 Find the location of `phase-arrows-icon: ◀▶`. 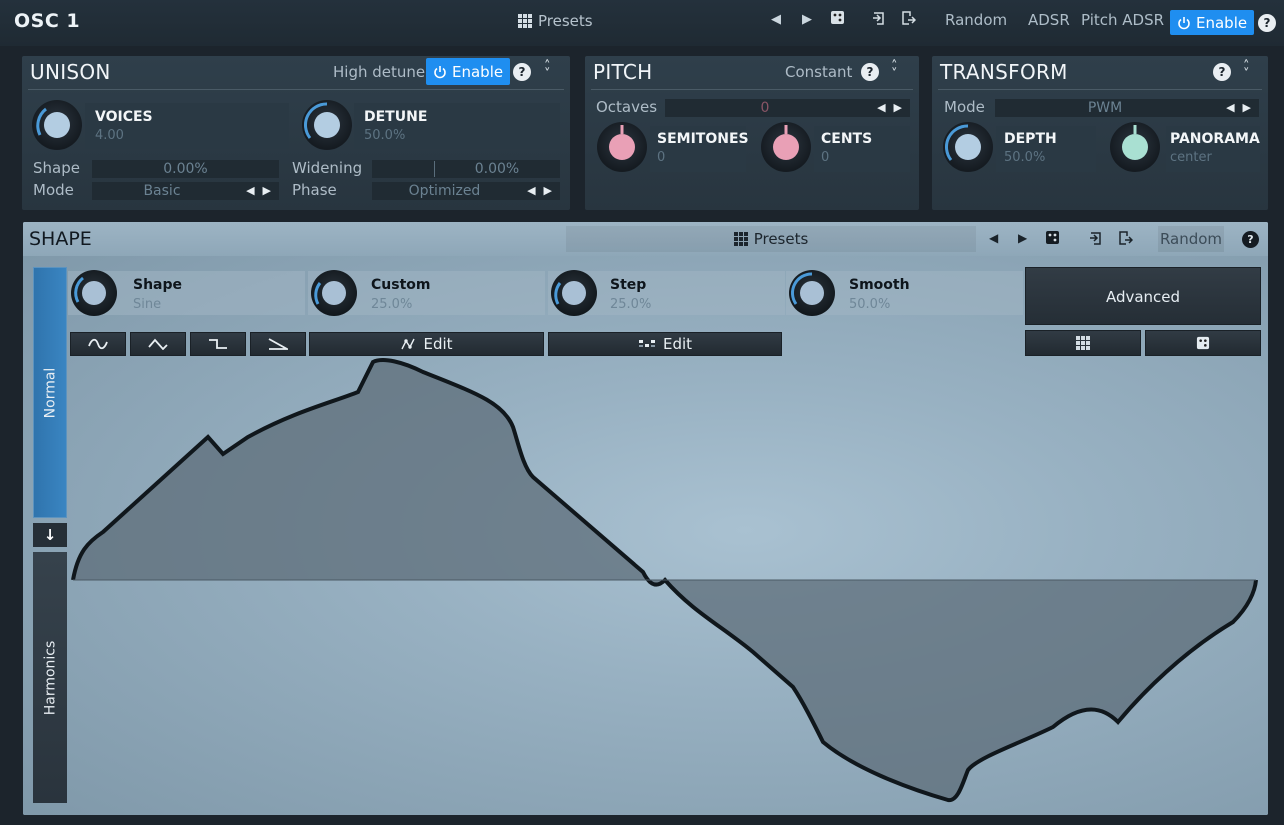

phase-arrows-icon: ◀▶ is located at coordinates (543, 191).